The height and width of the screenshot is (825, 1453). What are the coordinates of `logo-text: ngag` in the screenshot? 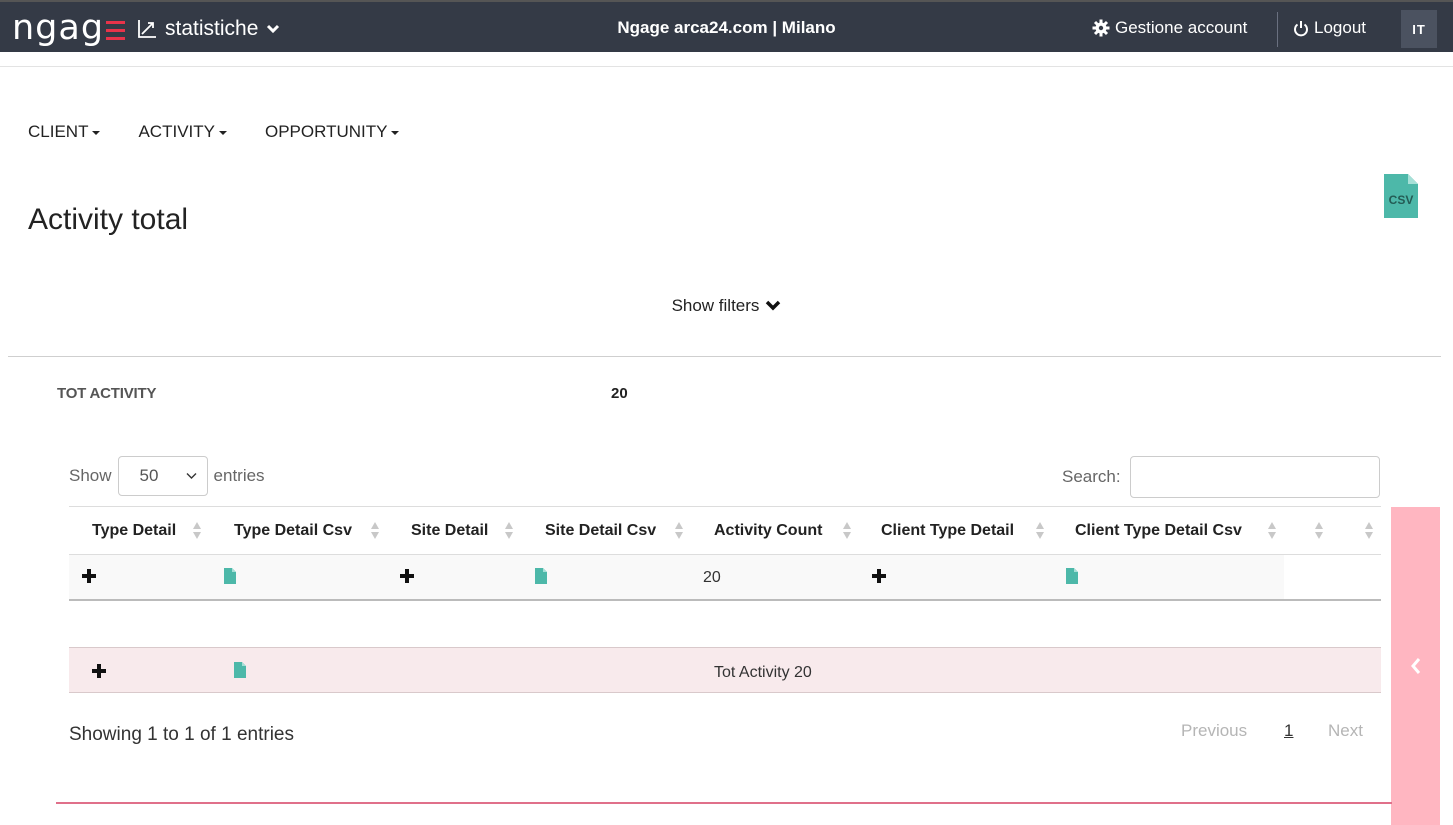 It's located at (58, 28).